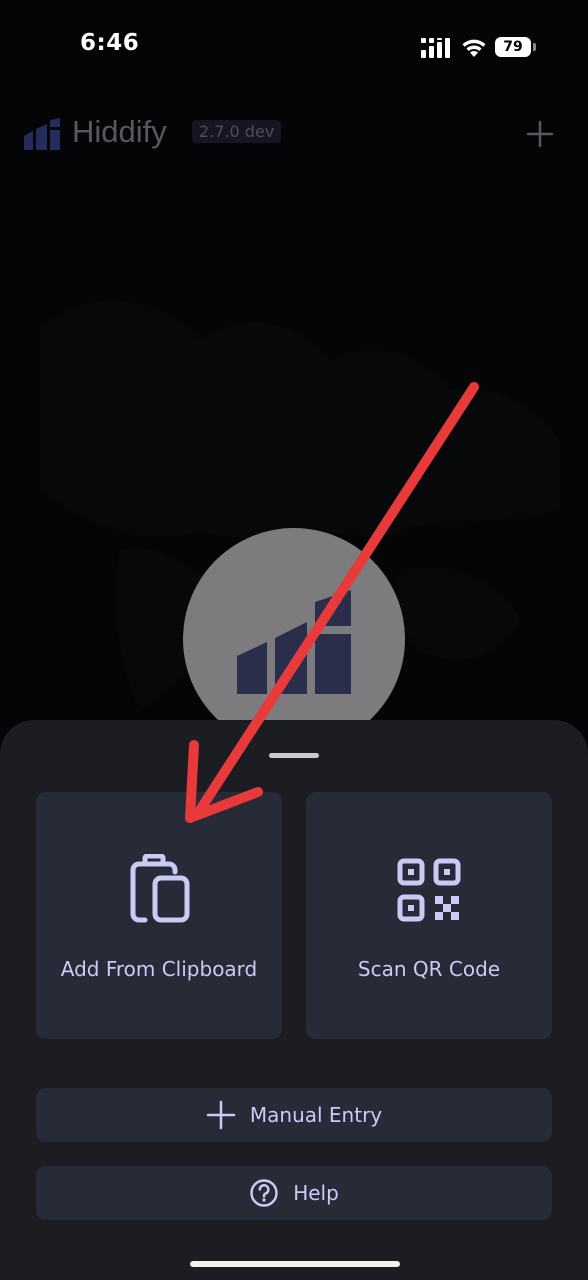  I want to click on cellular-signal-icon, so click(435, 48).